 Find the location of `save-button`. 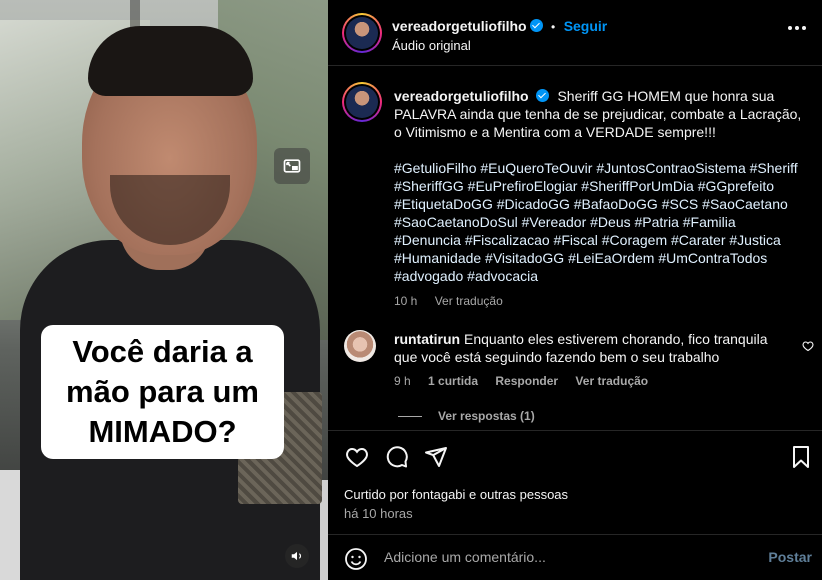

save-button is located at coordinates (801, 457).